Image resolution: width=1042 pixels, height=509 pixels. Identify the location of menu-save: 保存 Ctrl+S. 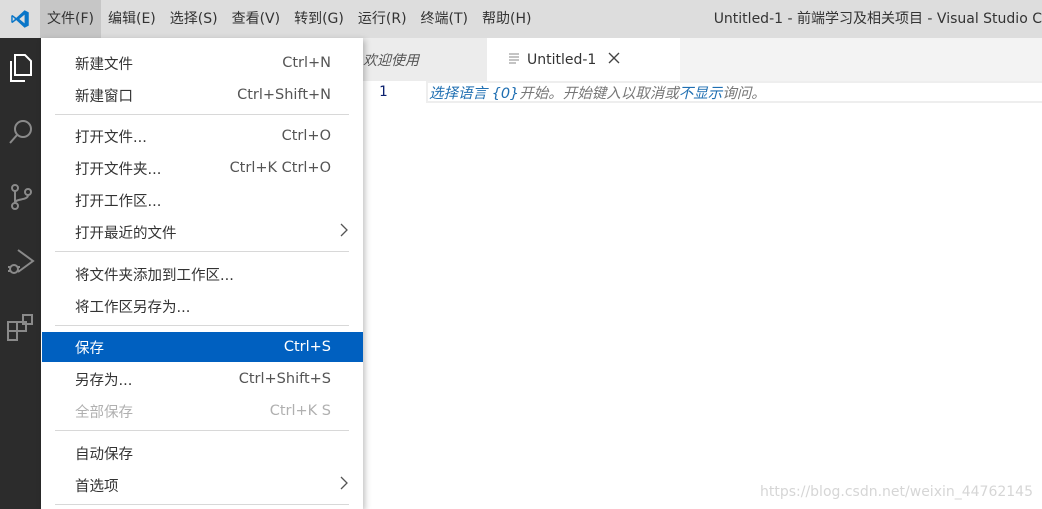
(202, 347).